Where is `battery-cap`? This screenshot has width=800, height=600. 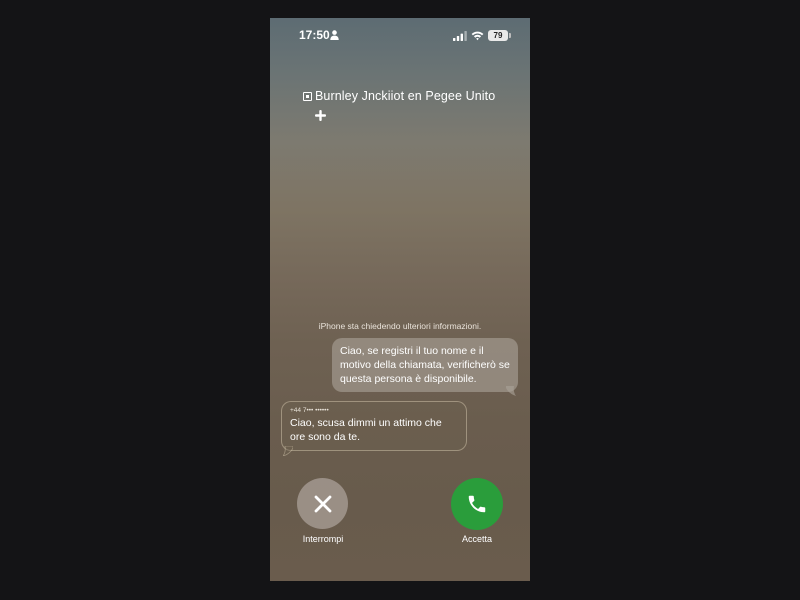 battery-cap is located at coordinates (510, 35).